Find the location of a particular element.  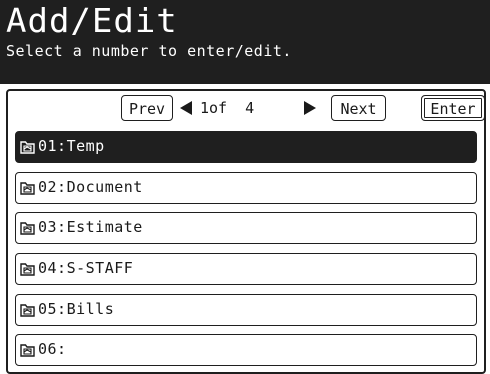

list-item-label: 02:Document is located at coordinates (90, 187).